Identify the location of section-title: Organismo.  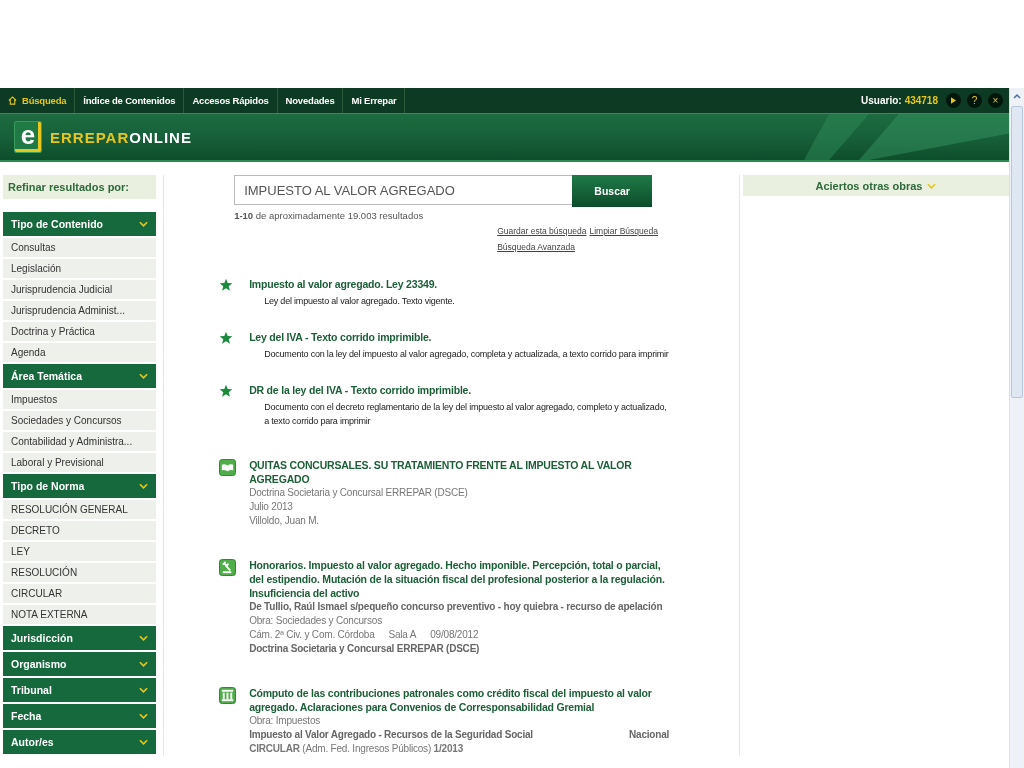
(39, 664).